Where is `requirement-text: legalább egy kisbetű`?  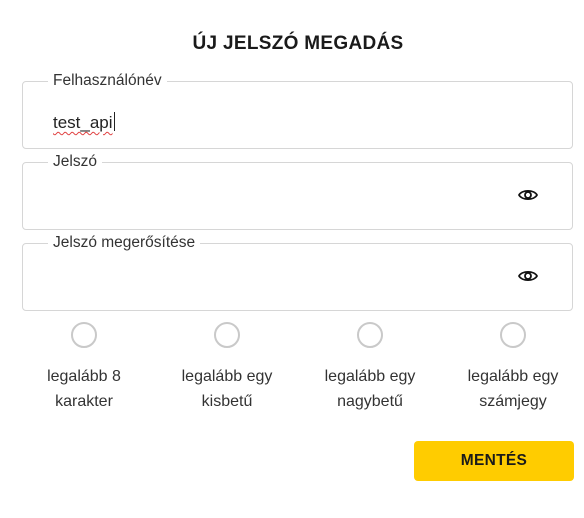 requirement-text: legalább egy kisbetű is located at coordinates (227, 389).